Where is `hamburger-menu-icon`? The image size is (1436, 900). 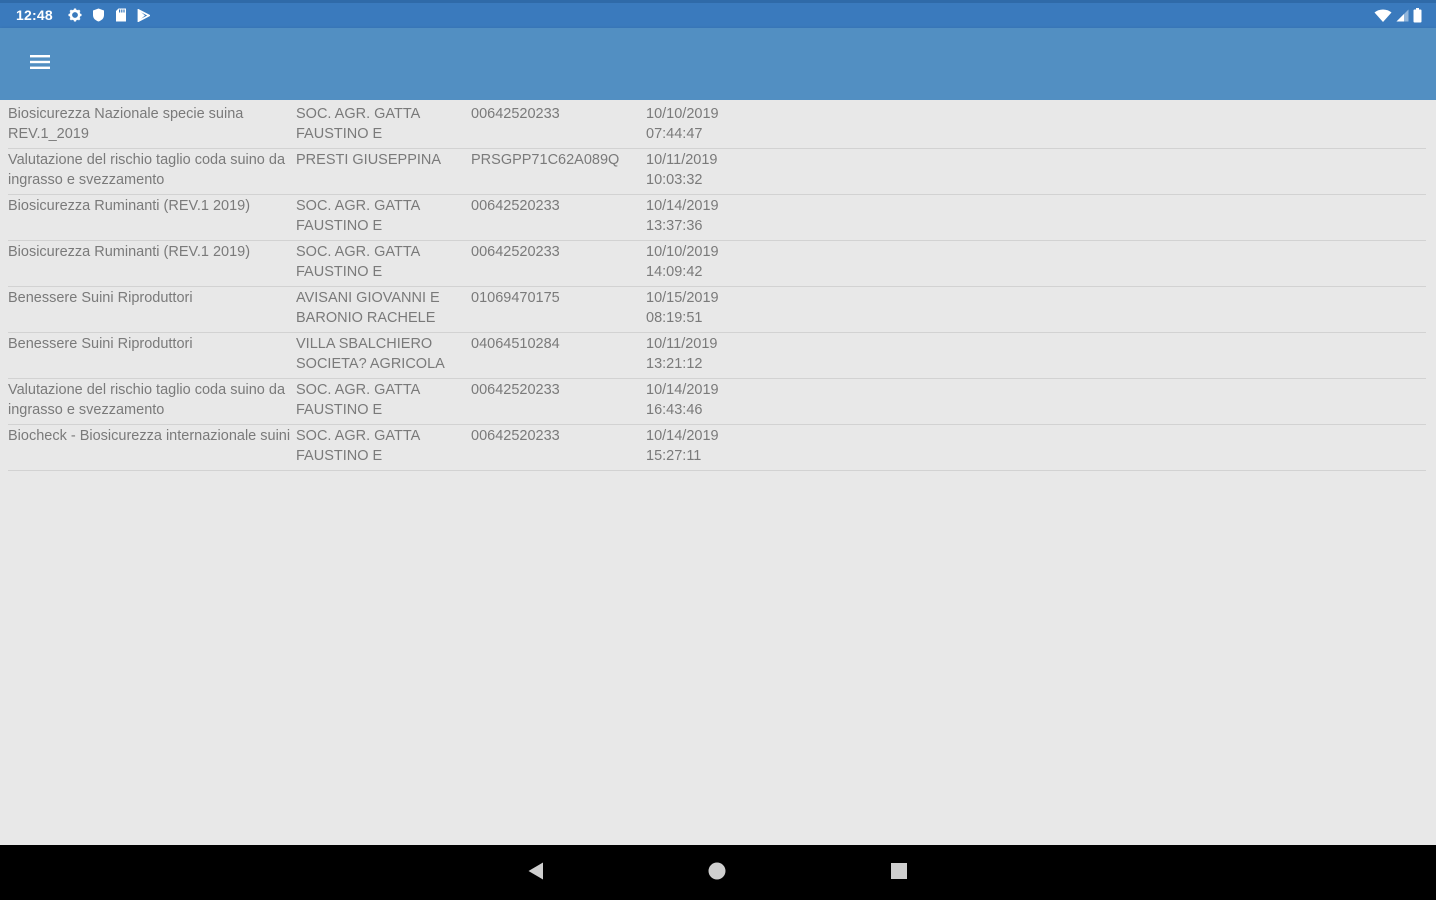
hamburger-menu-icon is located at coordinates (40, 64).